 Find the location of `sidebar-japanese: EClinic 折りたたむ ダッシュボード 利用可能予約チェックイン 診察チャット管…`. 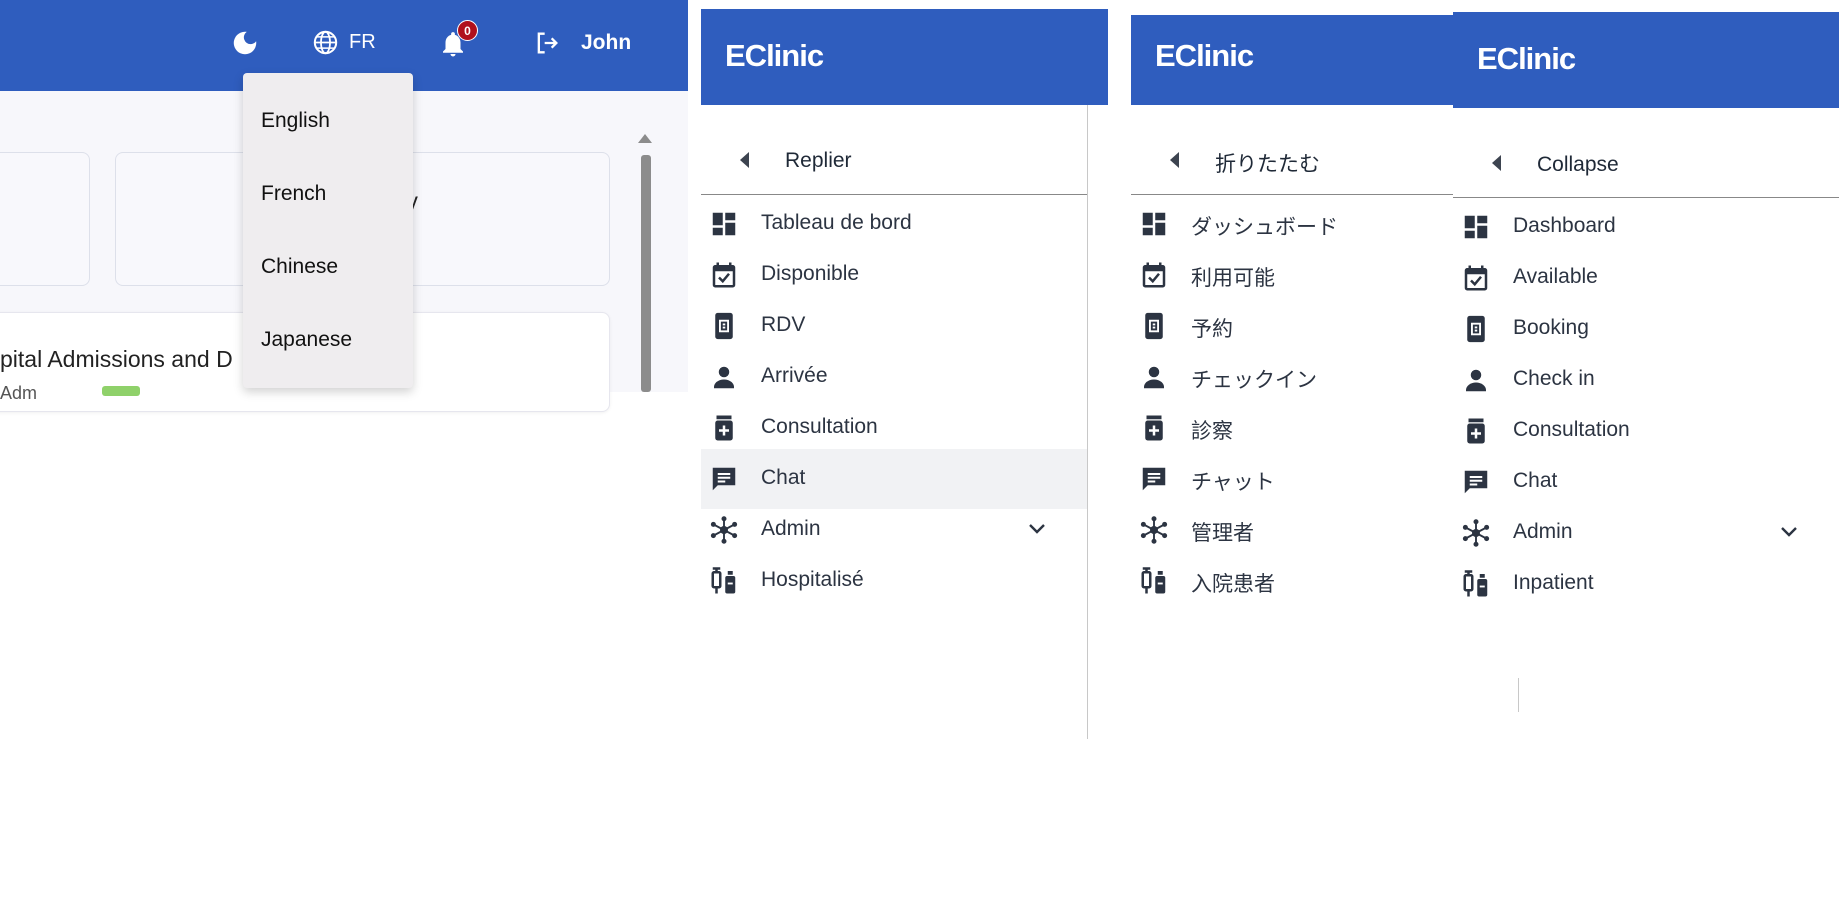

sidebar-japanese: EClinic 折りたたむ ダッシュボード 利用可能予約チェックイン 診察チャット管… is located at coordinates (1293, 377).